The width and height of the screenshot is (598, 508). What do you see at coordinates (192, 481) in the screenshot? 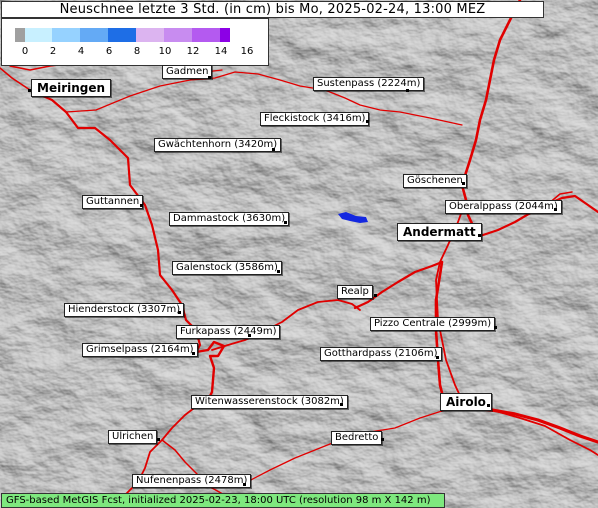
I see `label-nufenenpass: Nufenenpass (2478m)` at bounding box center [192, 481].